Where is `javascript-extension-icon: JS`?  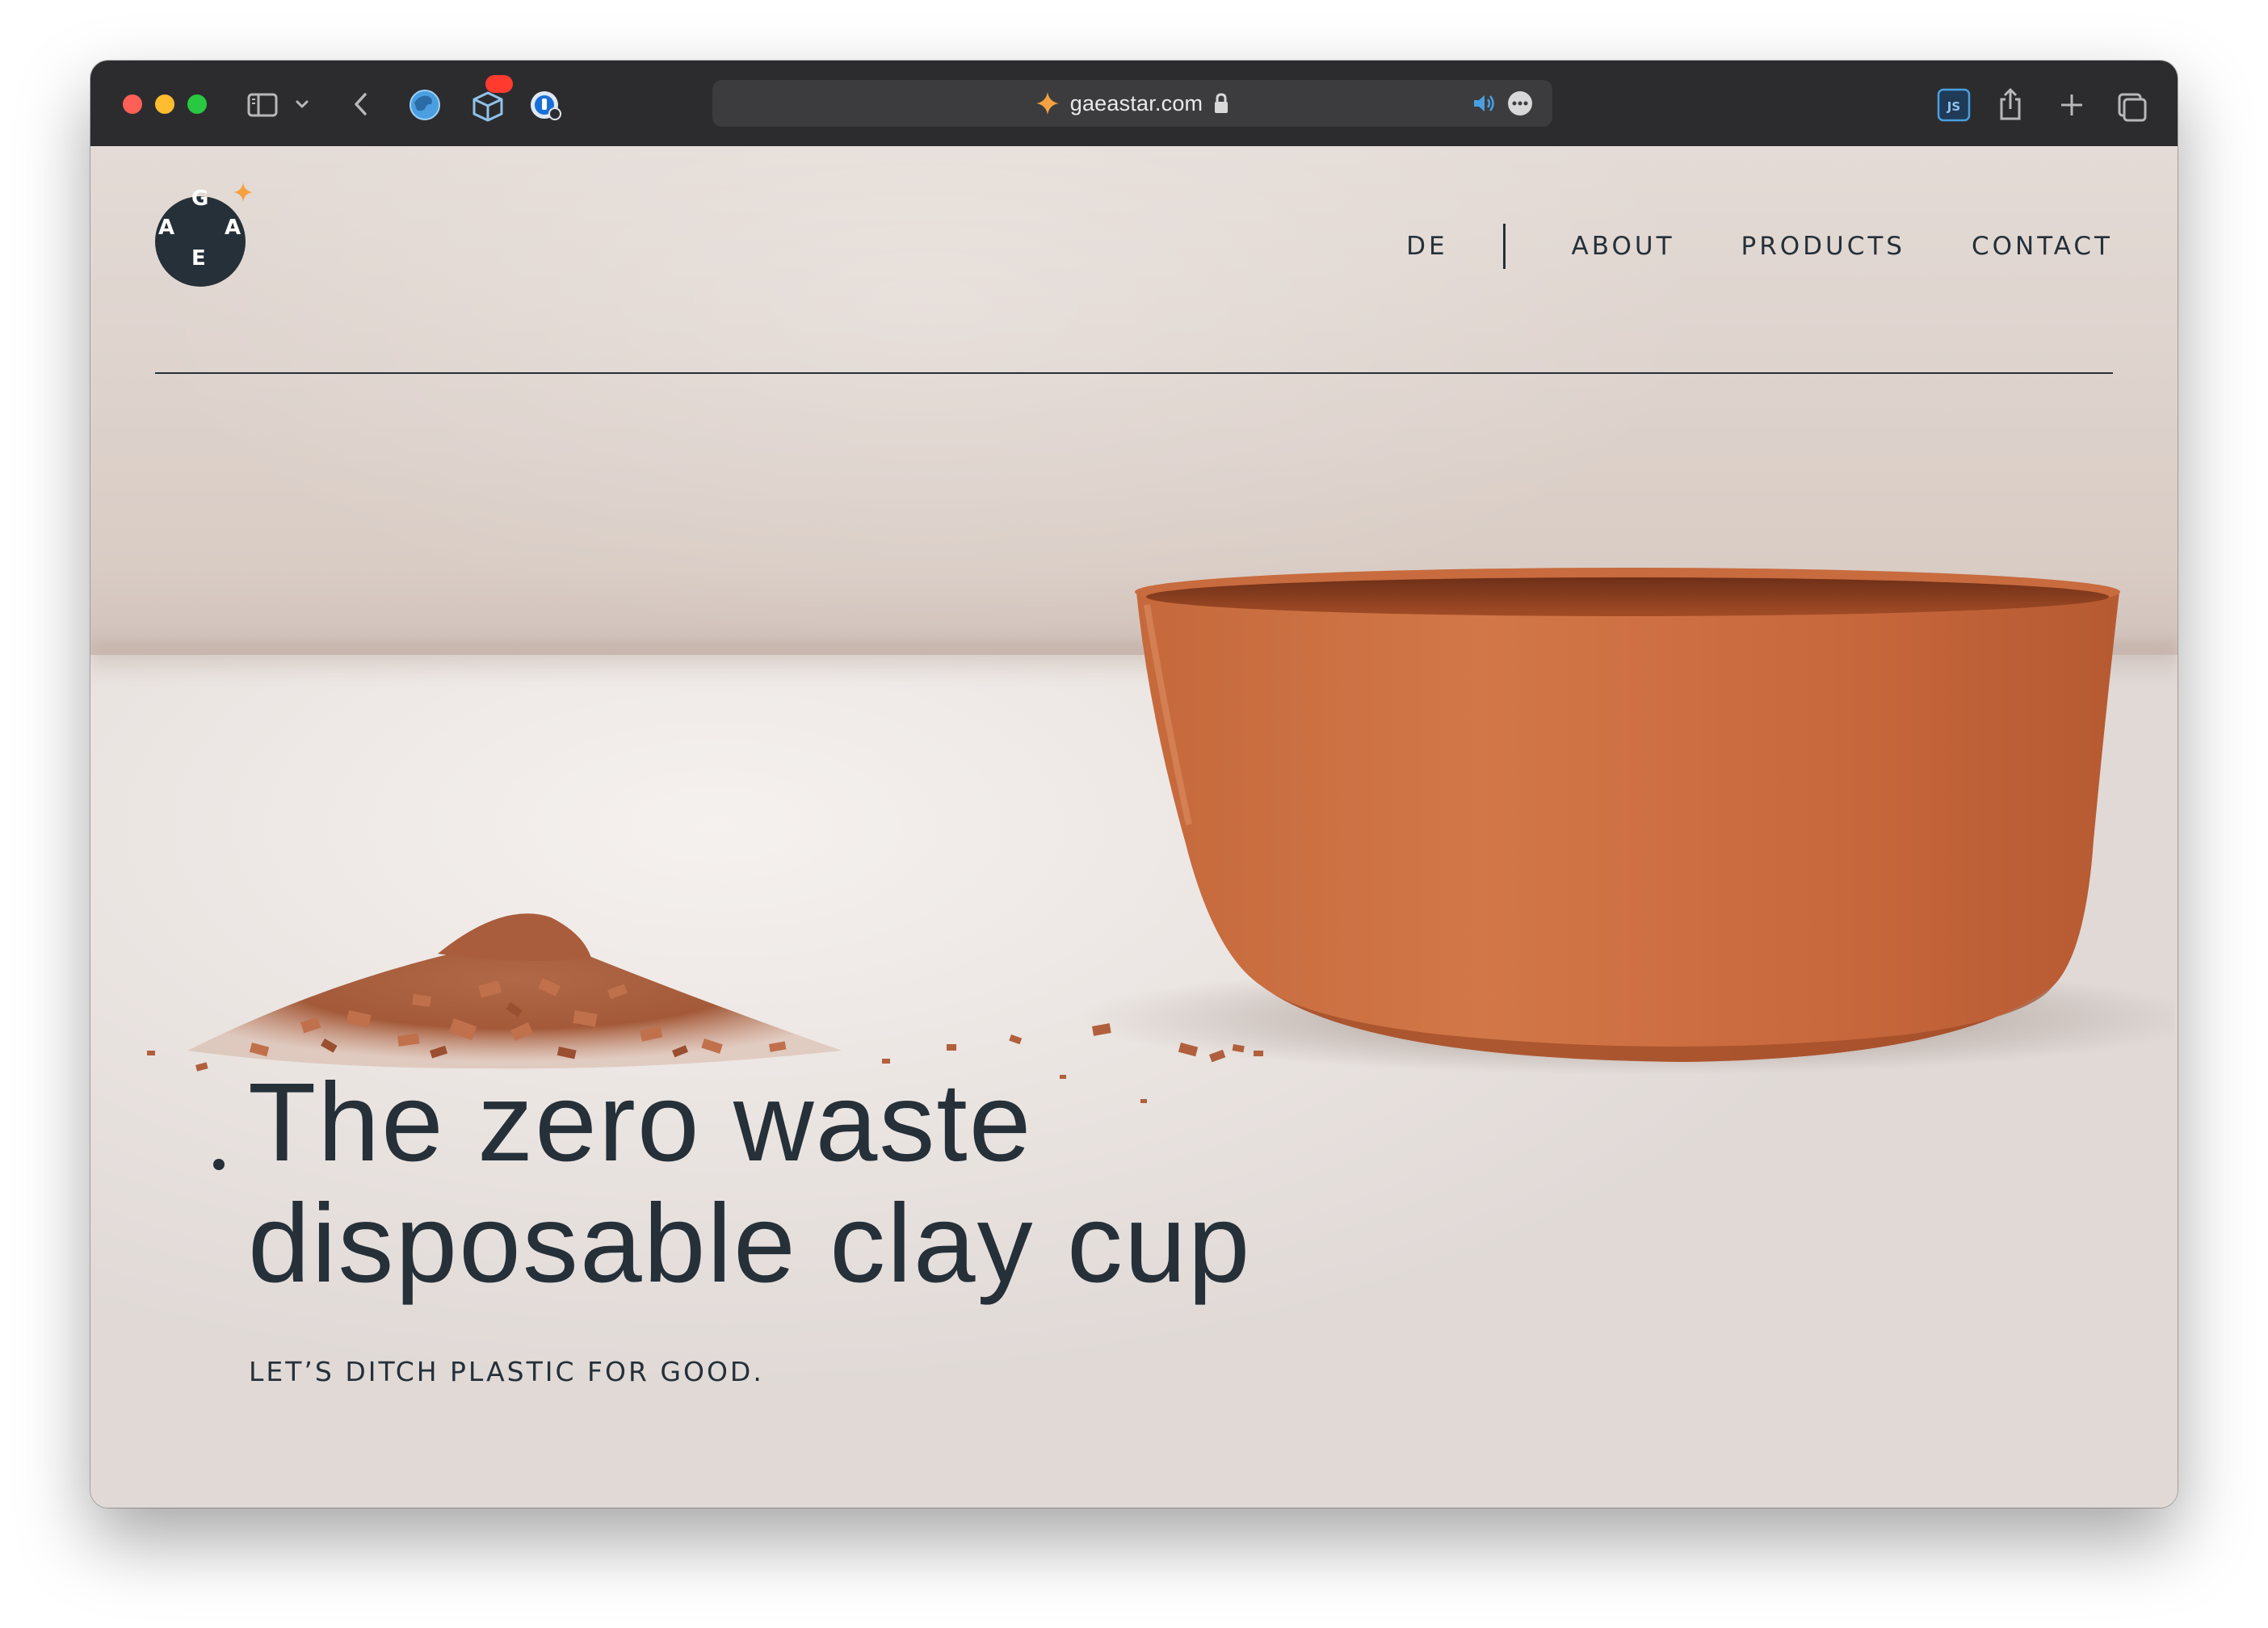 javascript-extension-icon: JS is located at coordinates (1954, 105).